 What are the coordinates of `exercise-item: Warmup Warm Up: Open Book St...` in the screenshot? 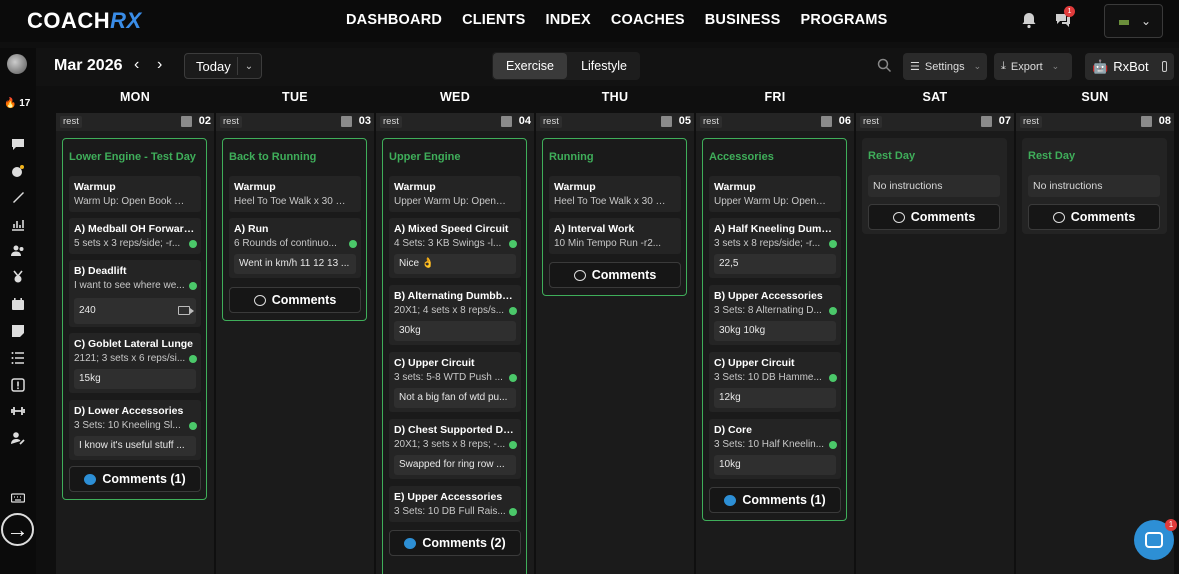 It's located at (135, 194).